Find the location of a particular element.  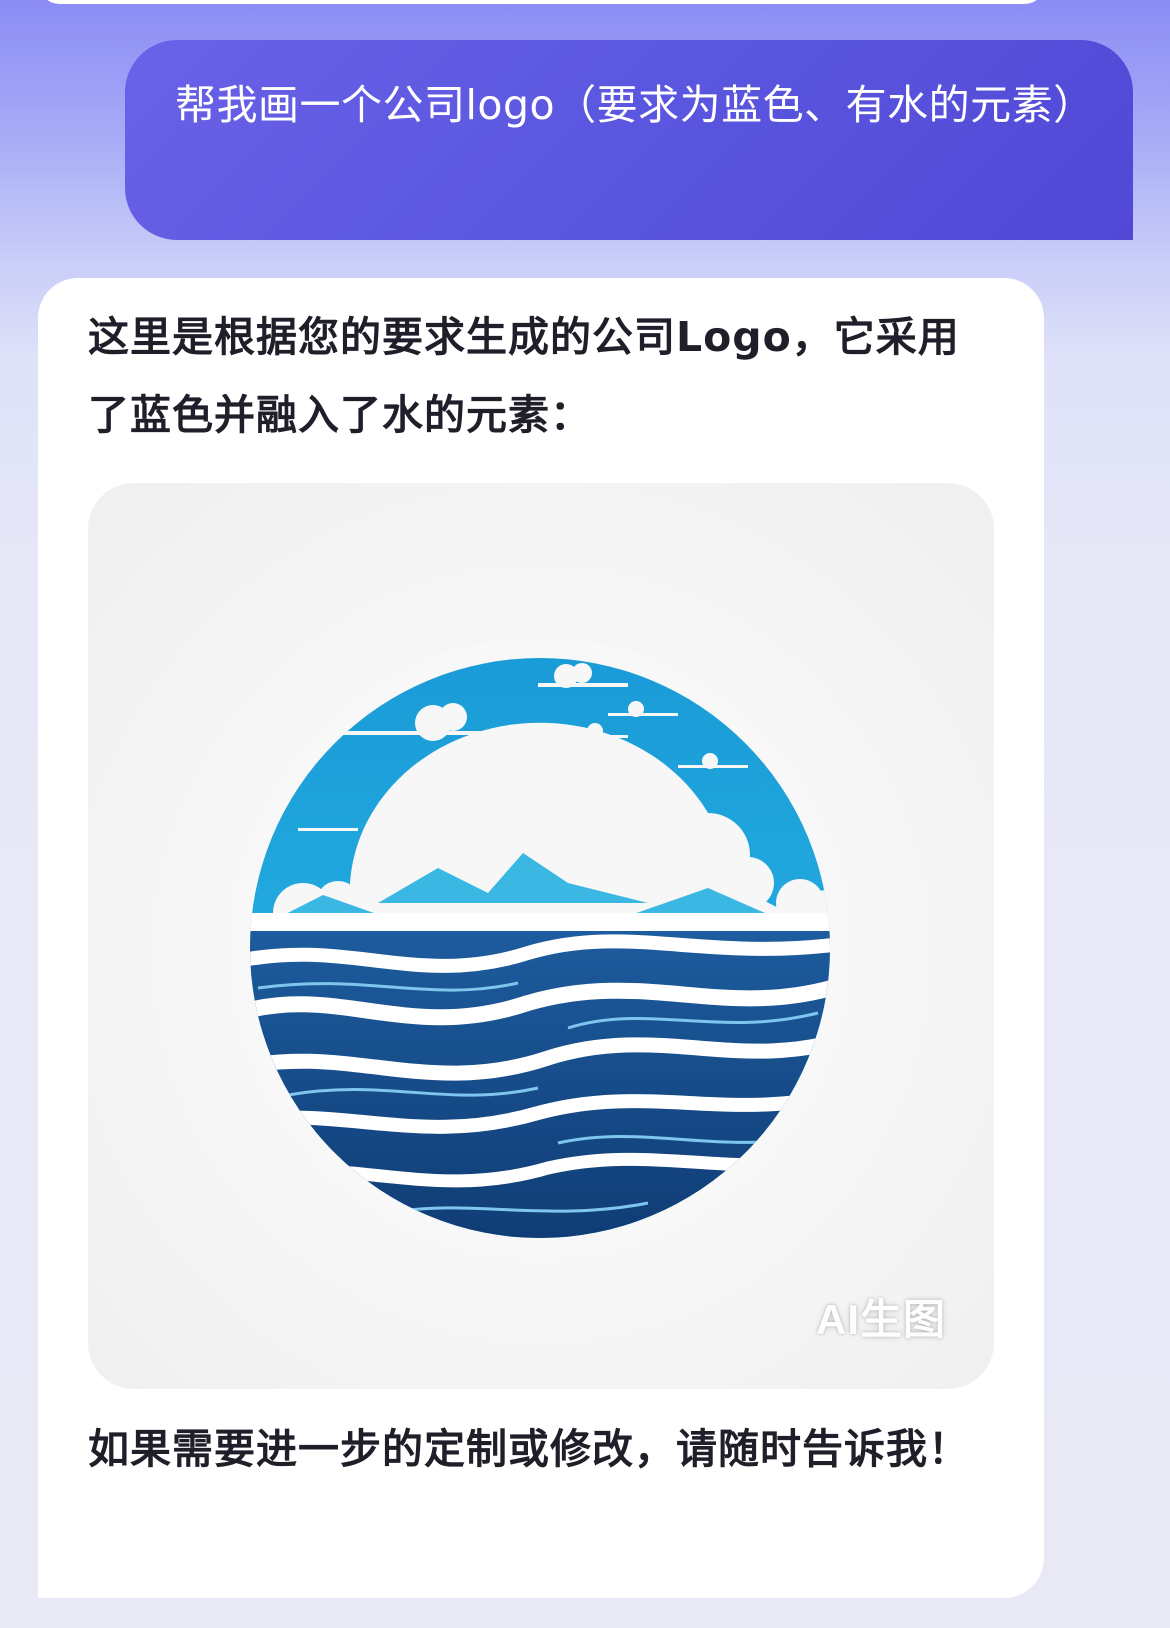

ai-image-watermark: AI生图 is located at coordinates (880, 1319).